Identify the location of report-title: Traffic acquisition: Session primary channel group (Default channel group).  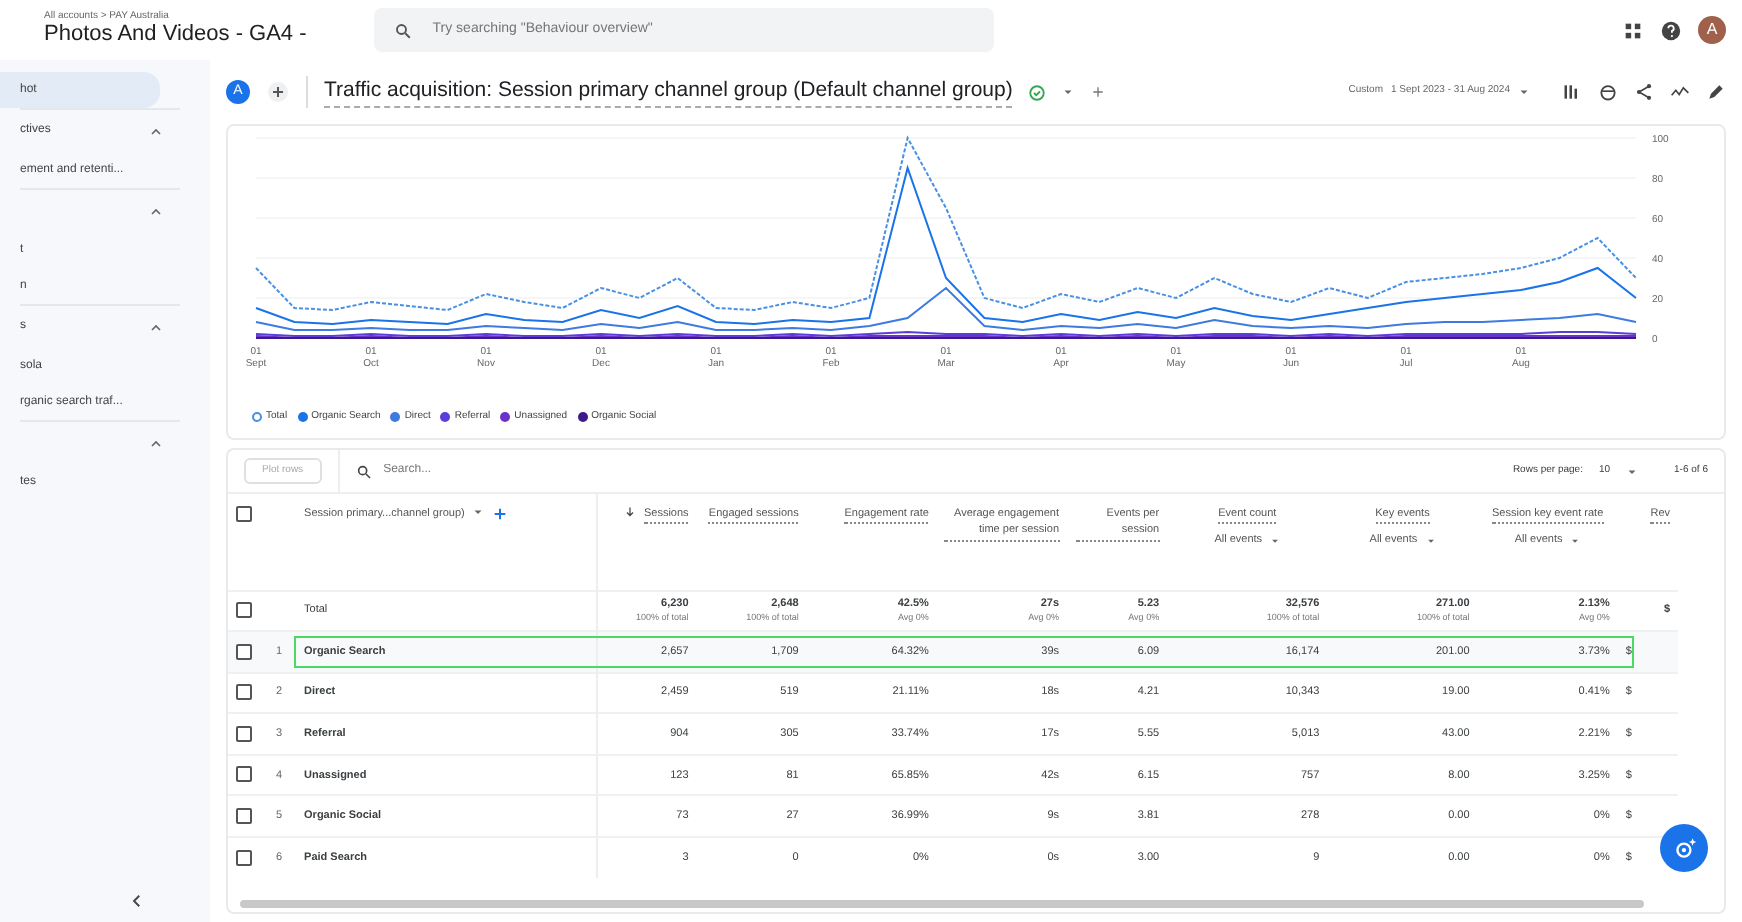
(668, 92).